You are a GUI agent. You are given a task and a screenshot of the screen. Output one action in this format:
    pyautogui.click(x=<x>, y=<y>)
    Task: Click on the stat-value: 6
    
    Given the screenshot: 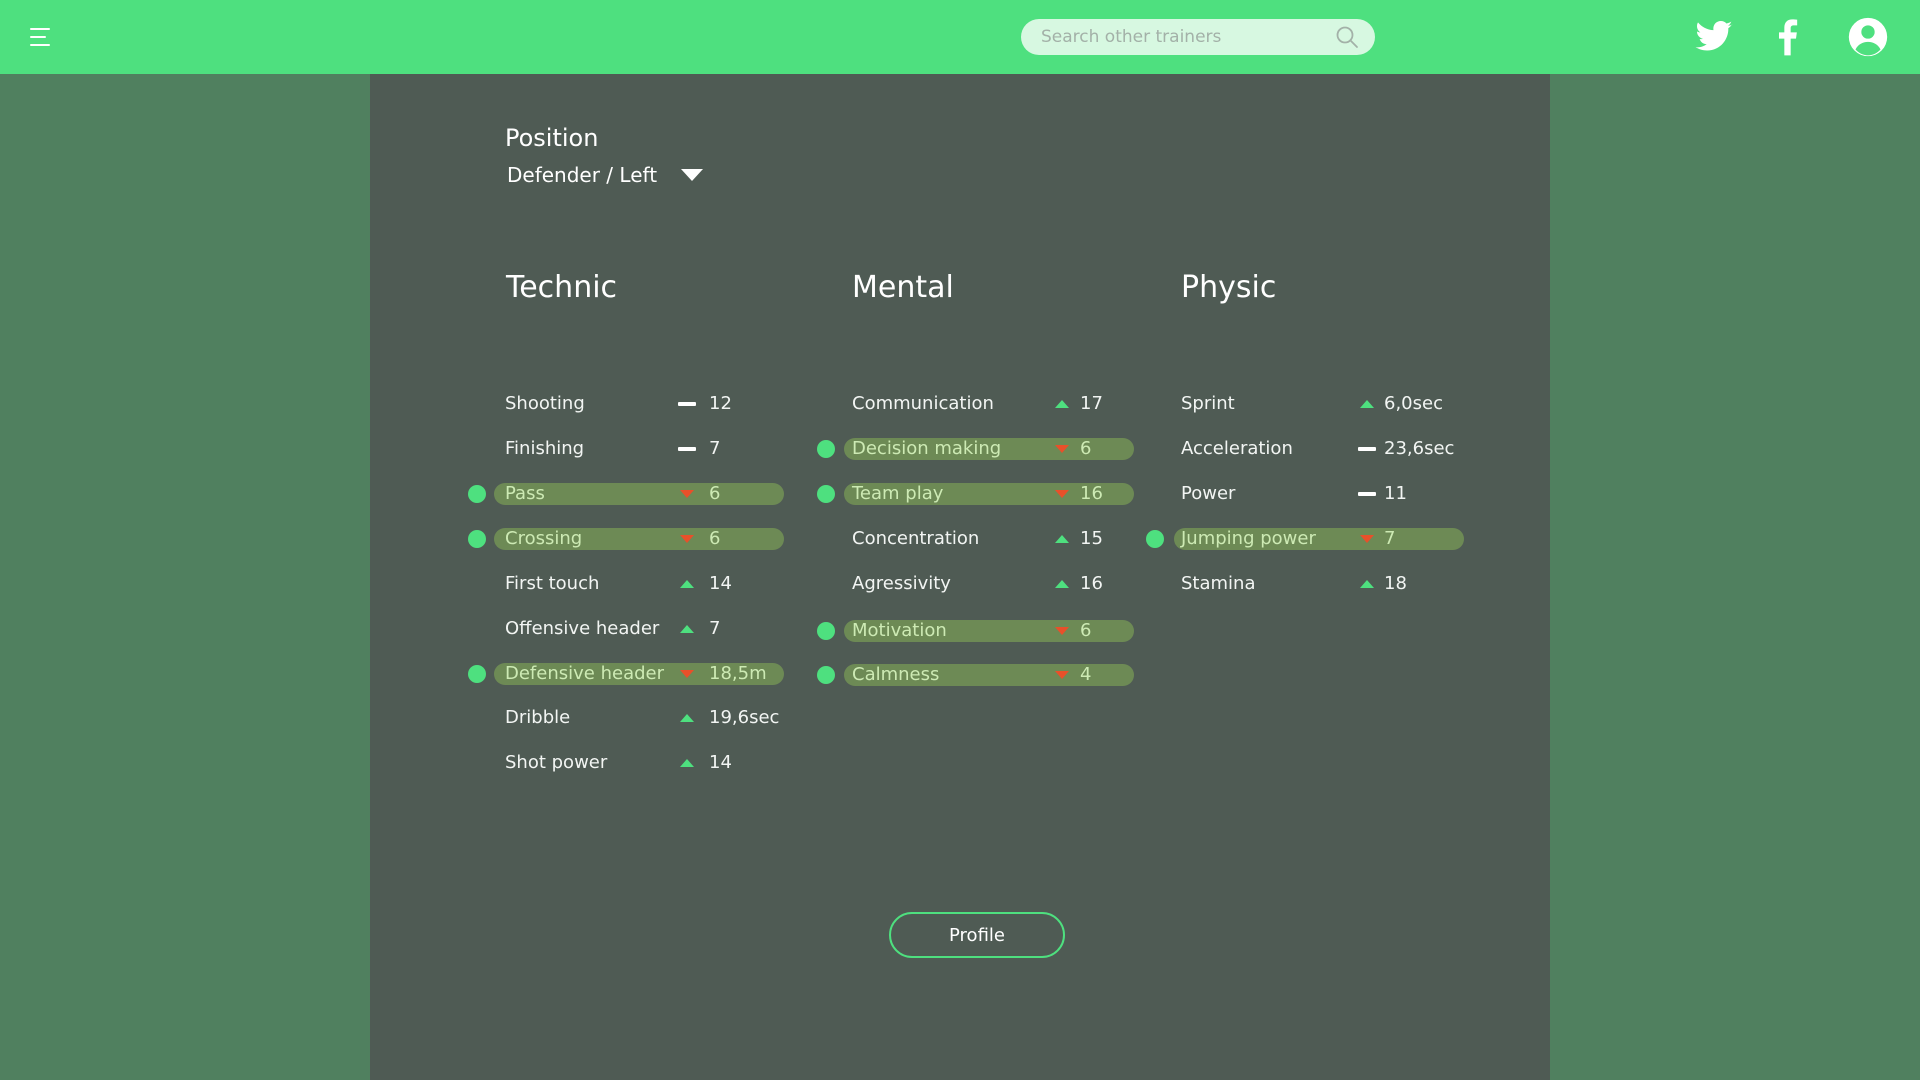 What is the action you would take?
    pyautogui.click(x=1086, y=630)
    